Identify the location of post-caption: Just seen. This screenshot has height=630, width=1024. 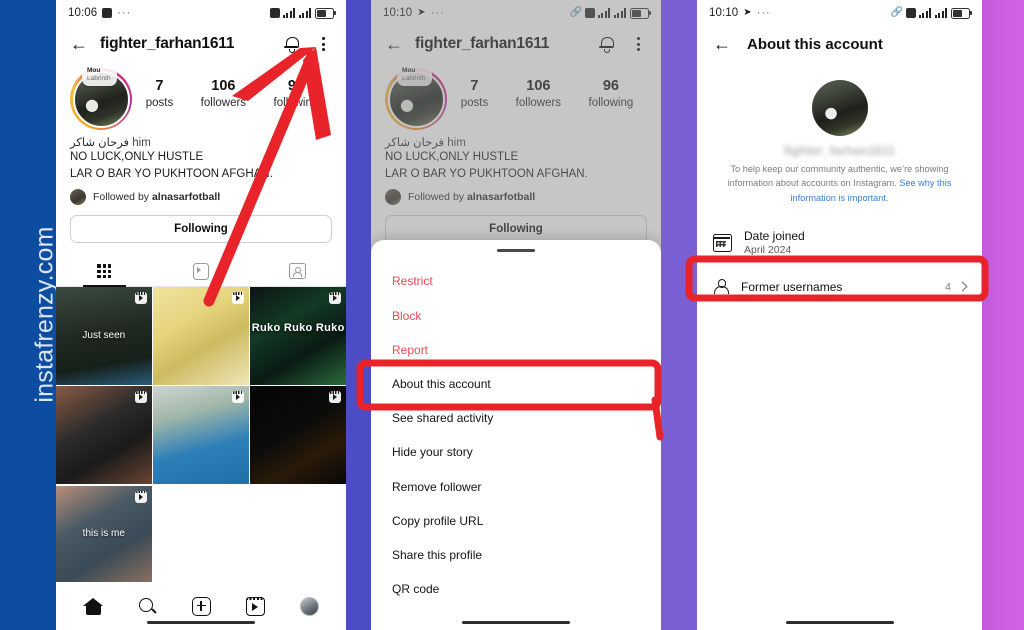
(104, 336).